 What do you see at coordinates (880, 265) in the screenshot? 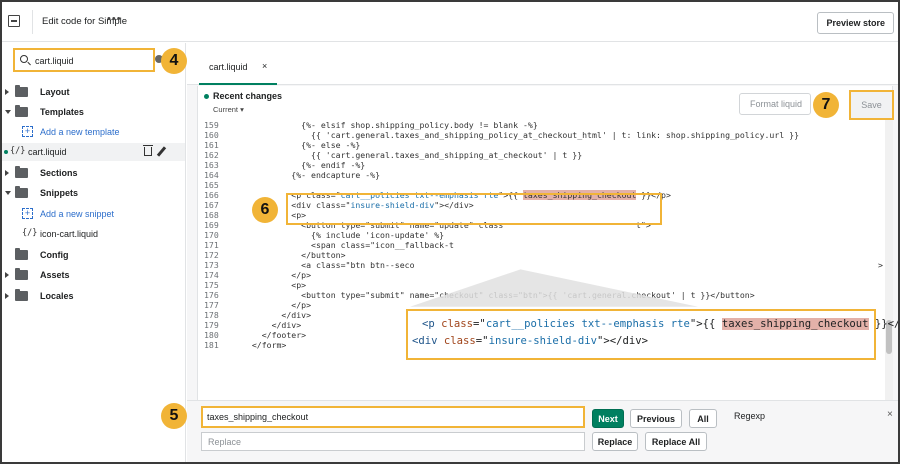
I see `code-line-tail: >` at bounding box center [880, 265].